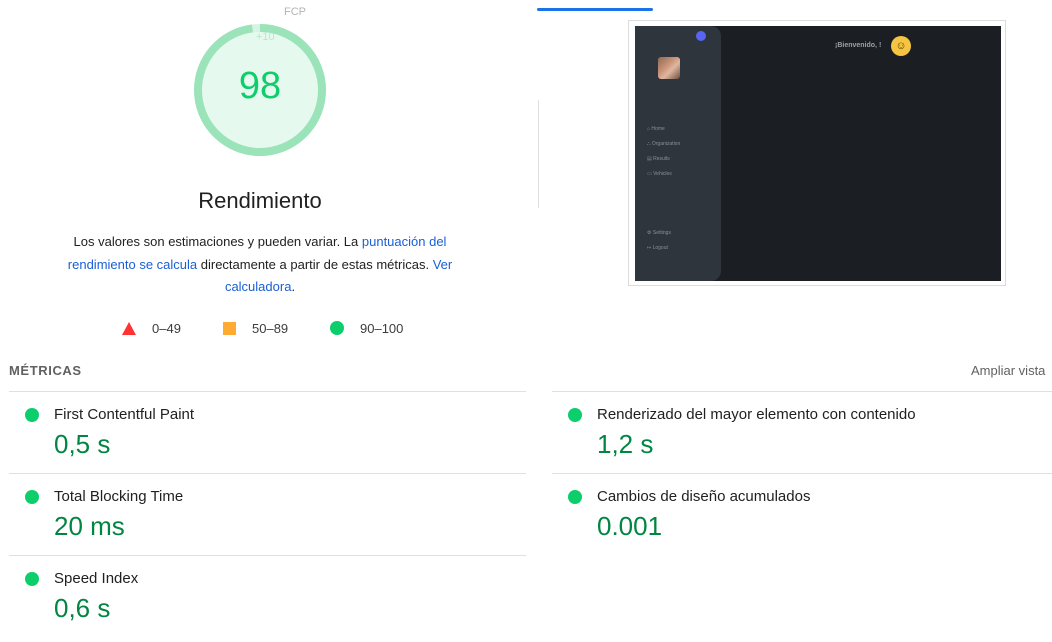 This screenshot has width=1052, height=642. I want to click on legend-fail: 0–49, so click(151, 328).